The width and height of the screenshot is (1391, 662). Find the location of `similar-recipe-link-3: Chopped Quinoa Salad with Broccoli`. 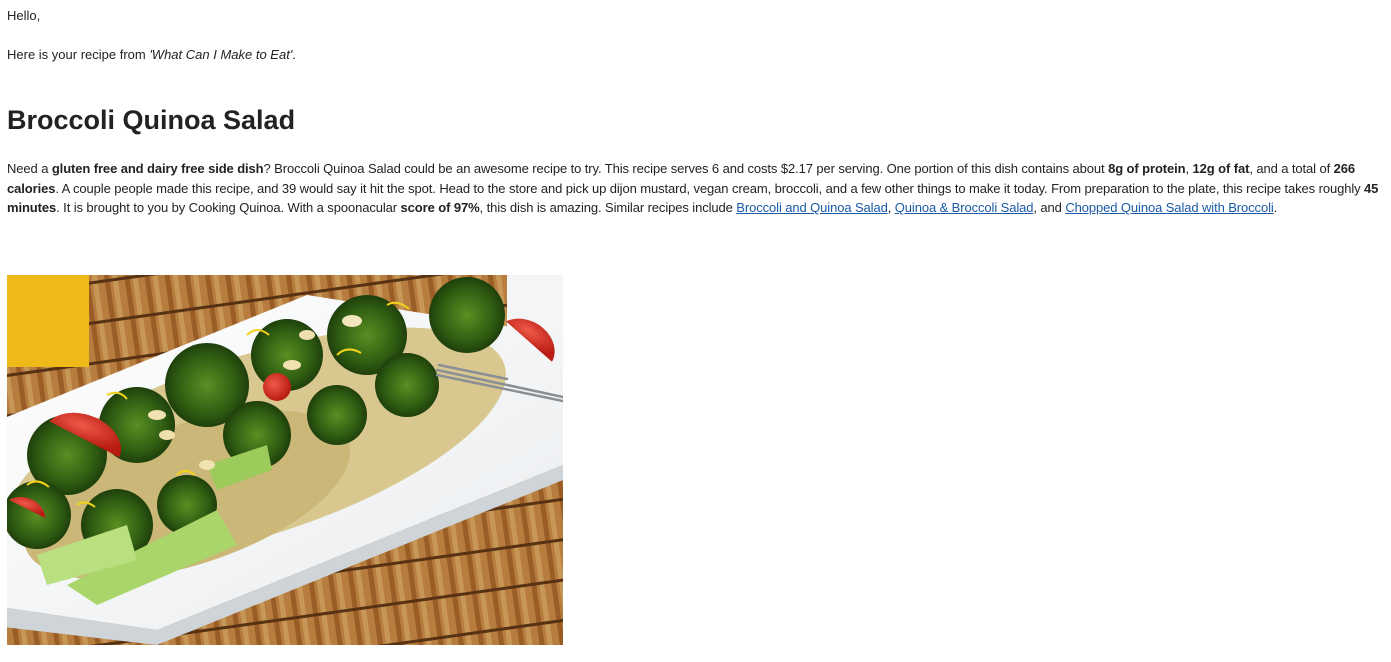

similar-recipe-link-3: Chopped Quinoa Salad with Broccoli is located at coordinates (1169, 207).